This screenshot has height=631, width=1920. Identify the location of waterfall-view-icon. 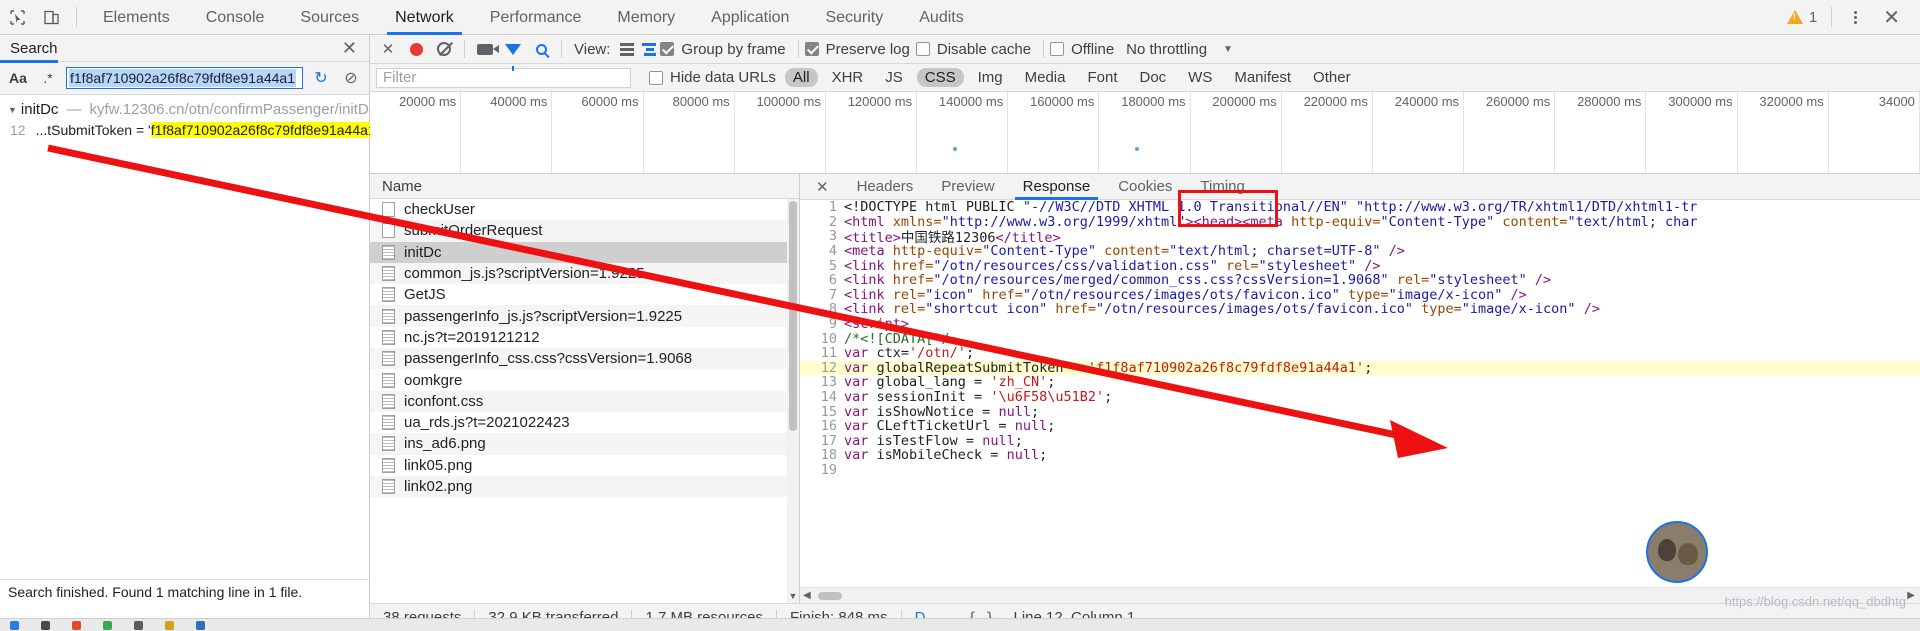
(649, 49).